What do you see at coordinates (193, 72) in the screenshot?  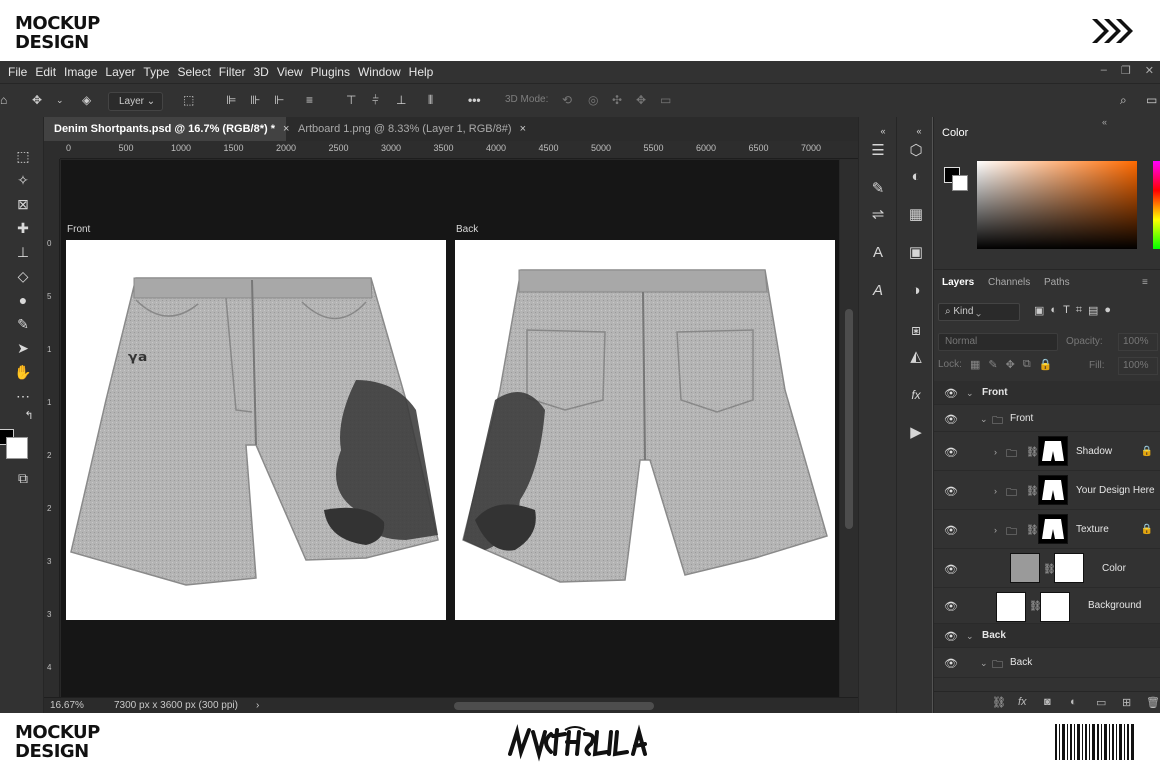 I see `menu-select: Select` at bounding box center [193, 72].